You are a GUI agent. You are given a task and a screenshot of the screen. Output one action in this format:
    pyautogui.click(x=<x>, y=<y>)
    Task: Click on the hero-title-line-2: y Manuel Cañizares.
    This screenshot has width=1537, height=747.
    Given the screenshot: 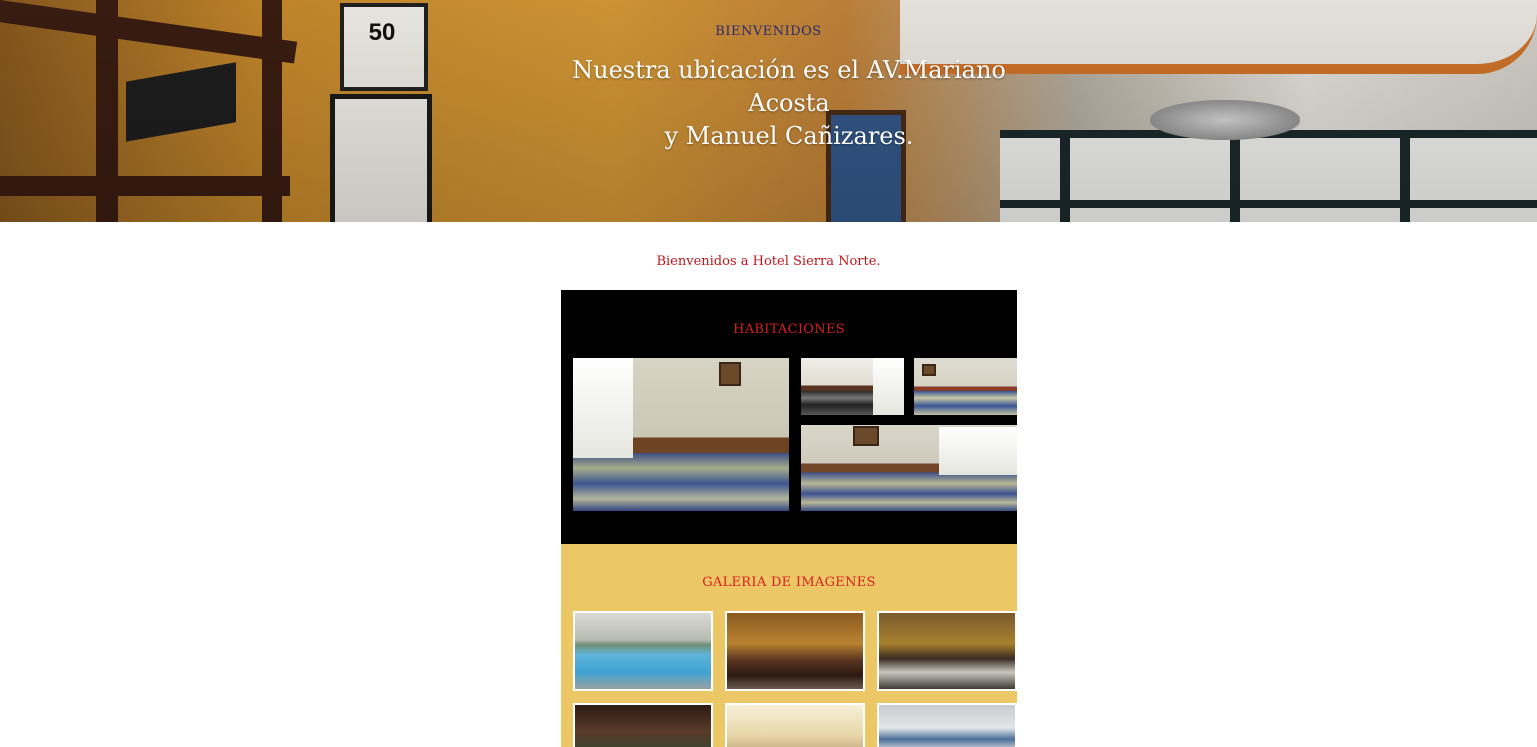 What is the action you would take?
    pyautogui.click(x=789, y=136)
    